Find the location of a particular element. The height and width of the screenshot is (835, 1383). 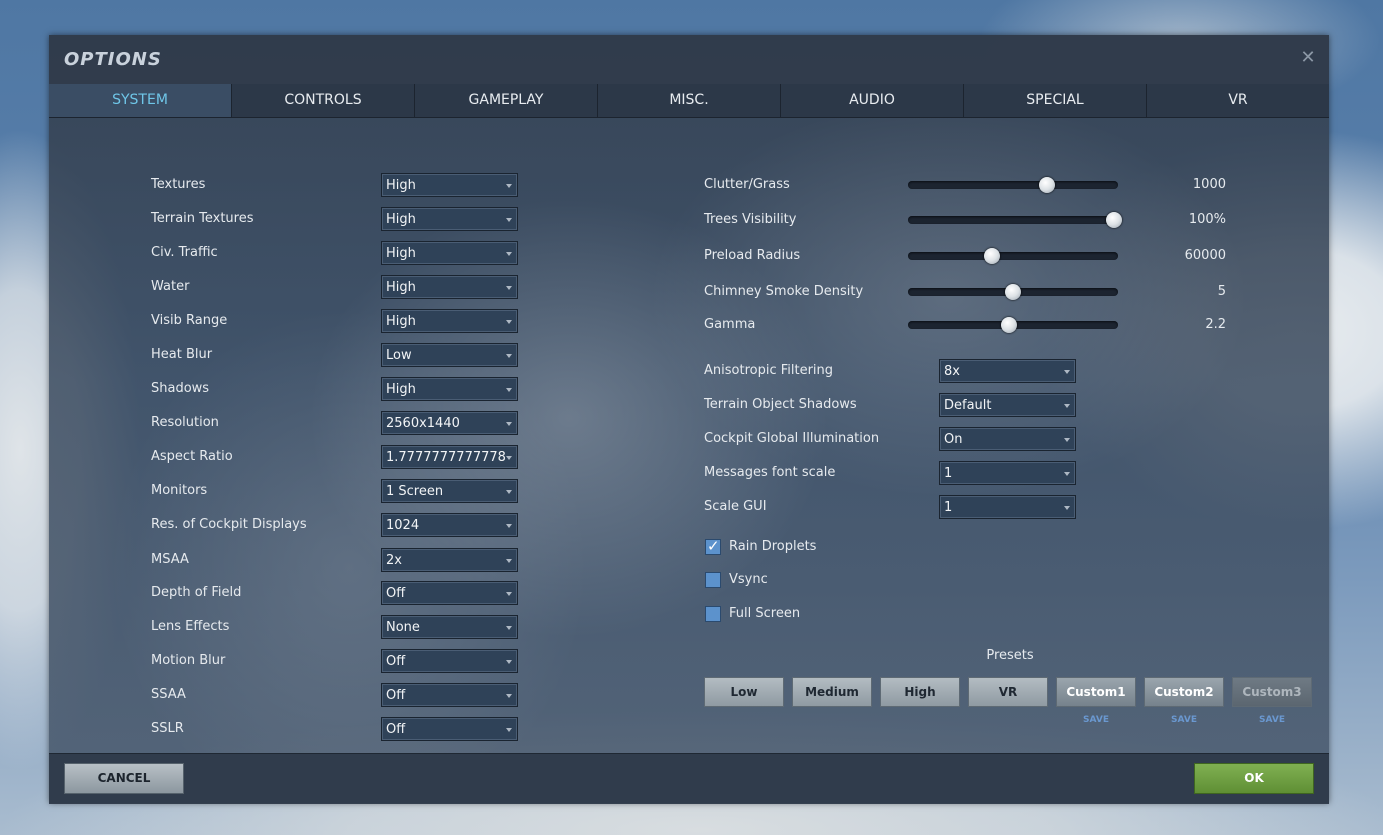

tab-special: SPECIAL is located at coordinates (1055, 100).